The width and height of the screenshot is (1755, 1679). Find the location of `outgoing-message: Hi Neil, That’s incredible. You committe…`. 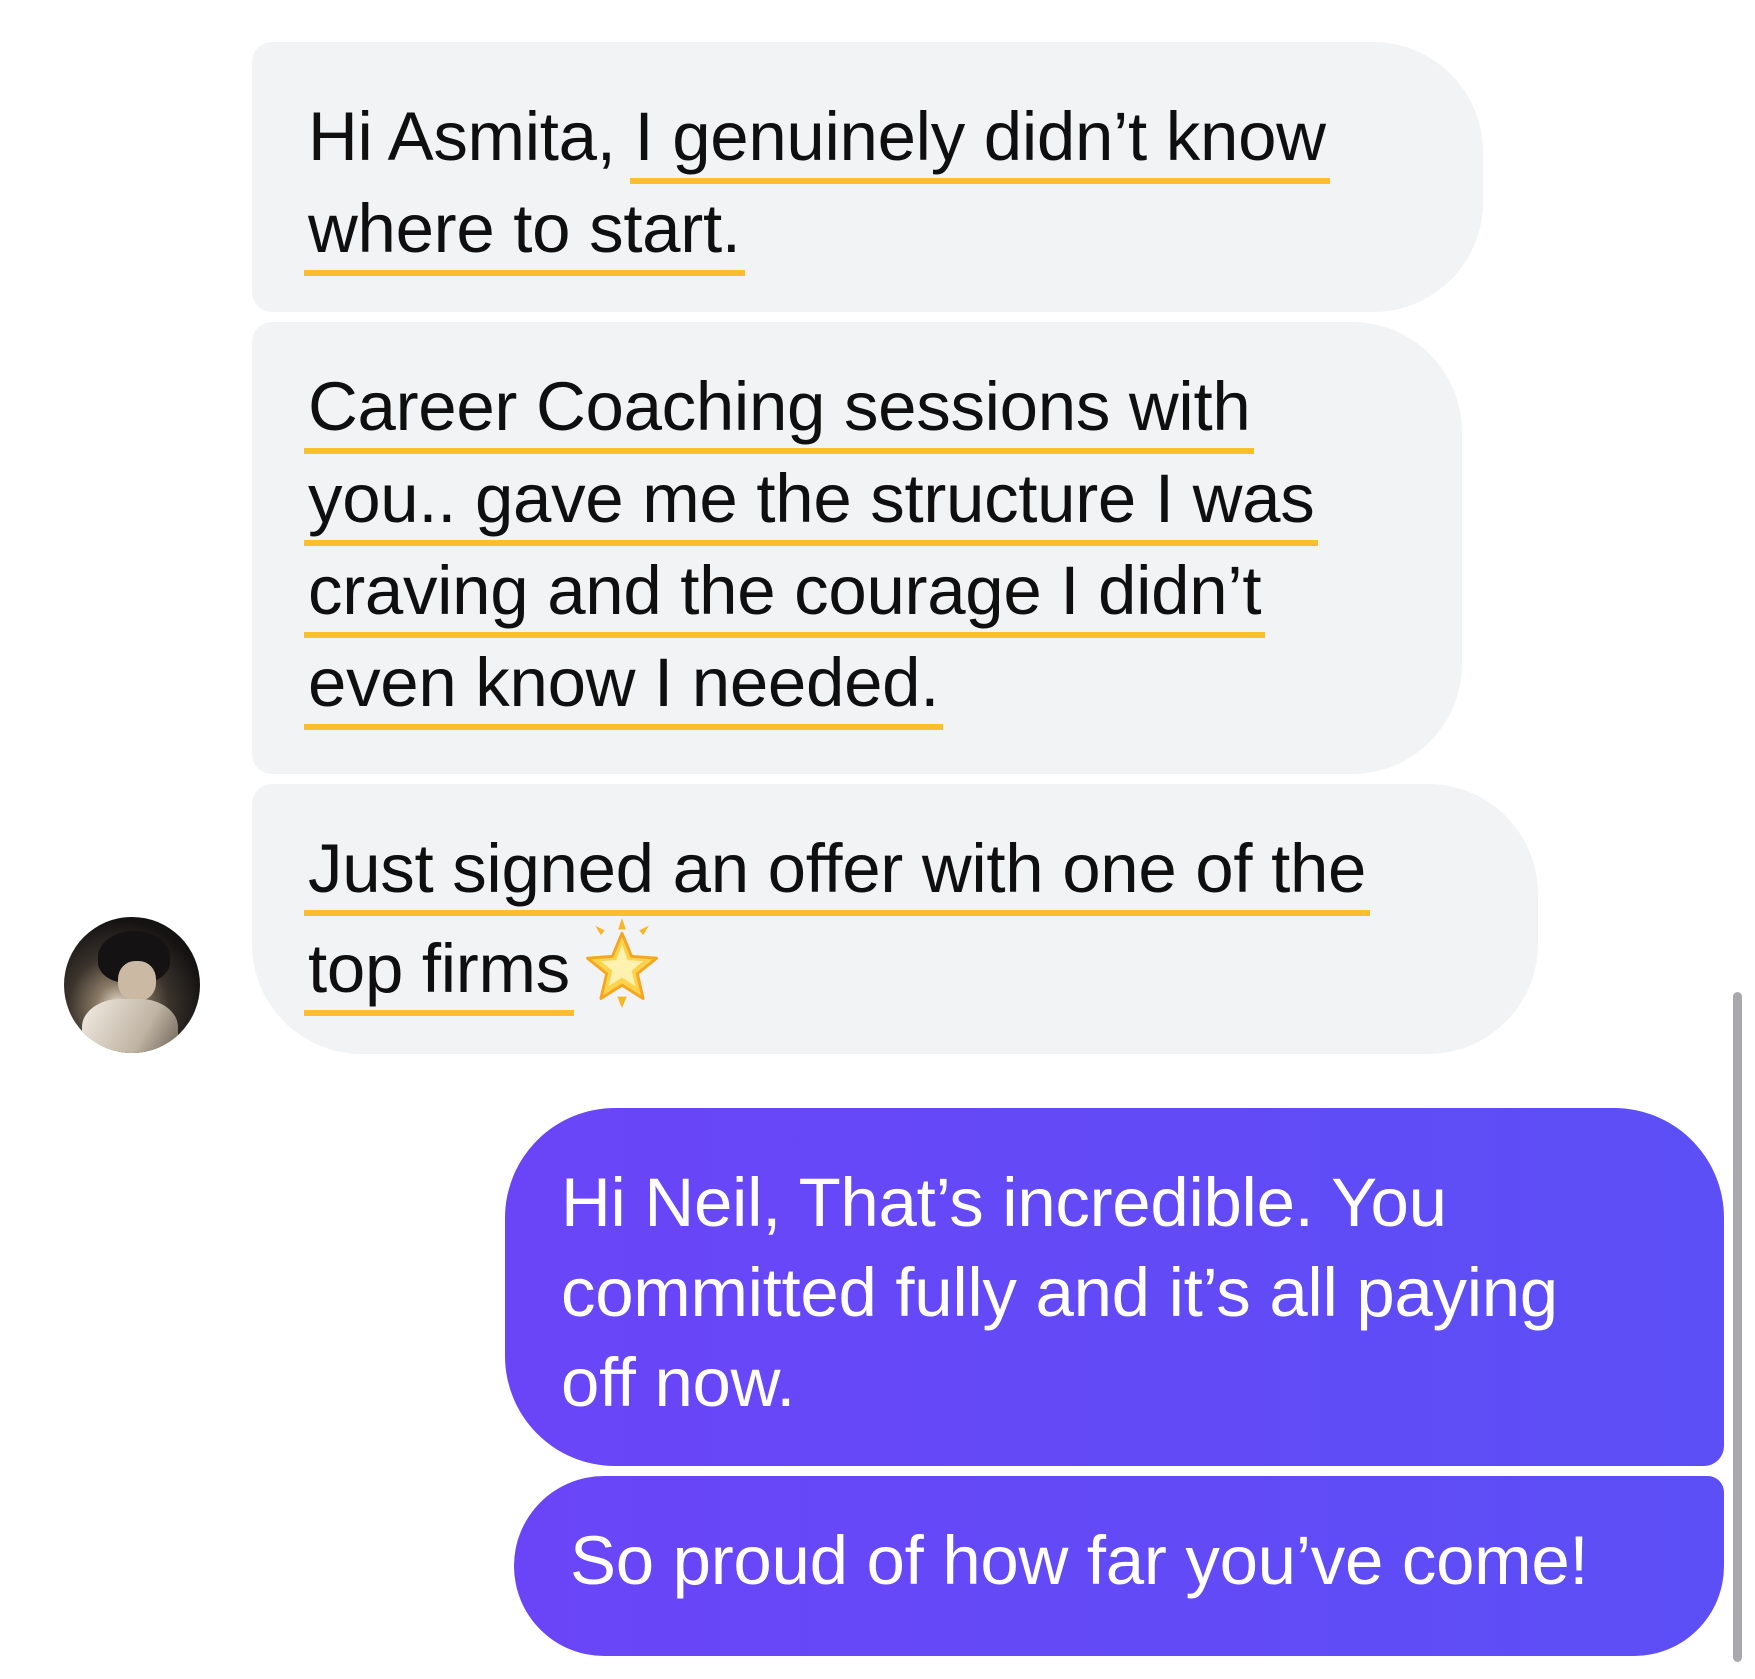

outgoing-message: Hi Neil, That’s incredible. You committe… is located at coordinates (1114, 1287).